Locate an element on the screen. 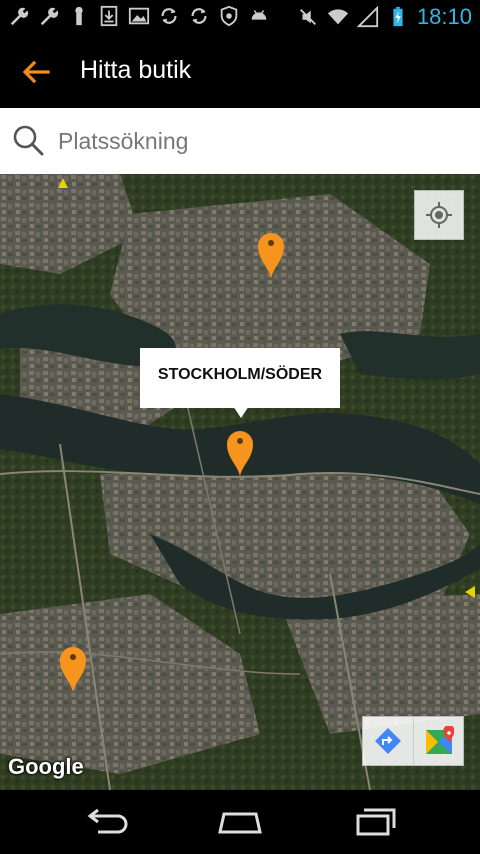  search-bar is located at coordinates (240, 141).